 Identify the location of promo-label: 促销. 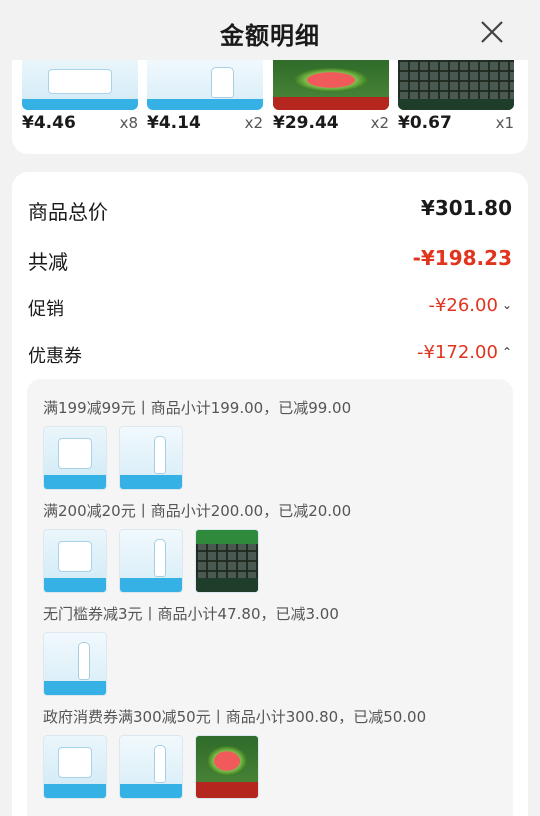
(46, 309).